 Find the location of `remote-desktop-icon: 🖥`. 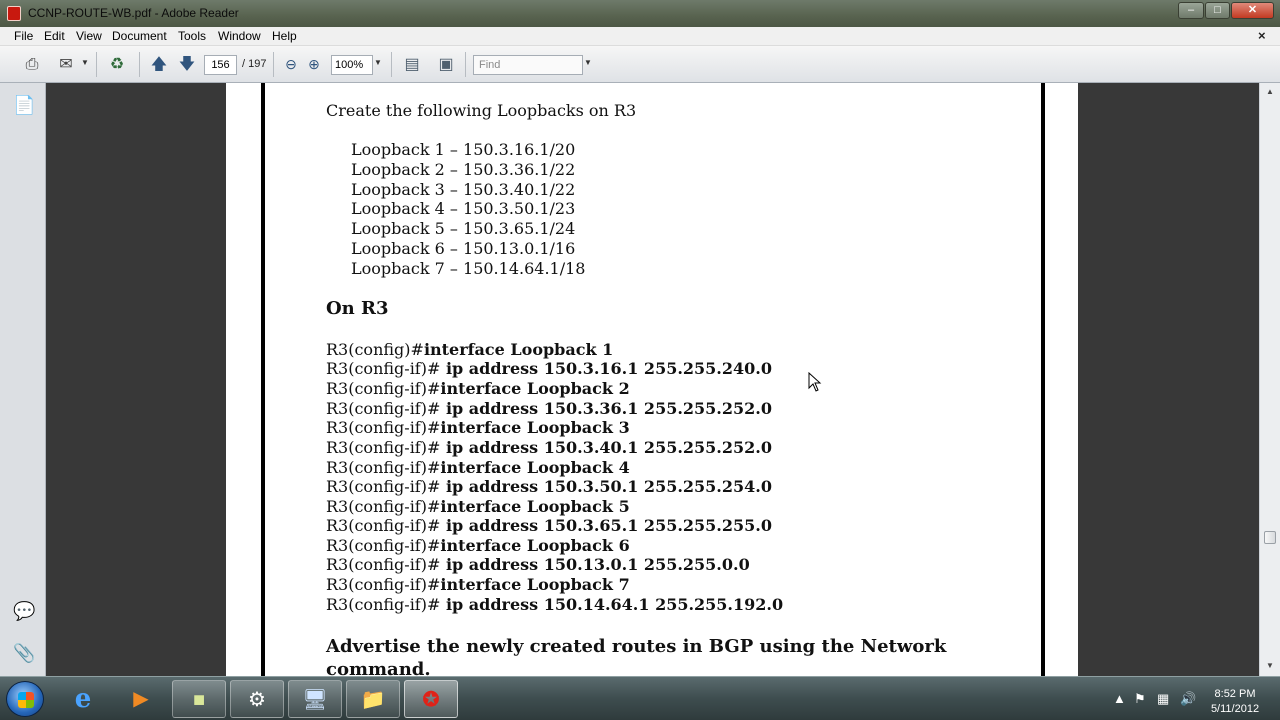

remote-desktop-icon: 🖥 is located at coordinates (315, 699).